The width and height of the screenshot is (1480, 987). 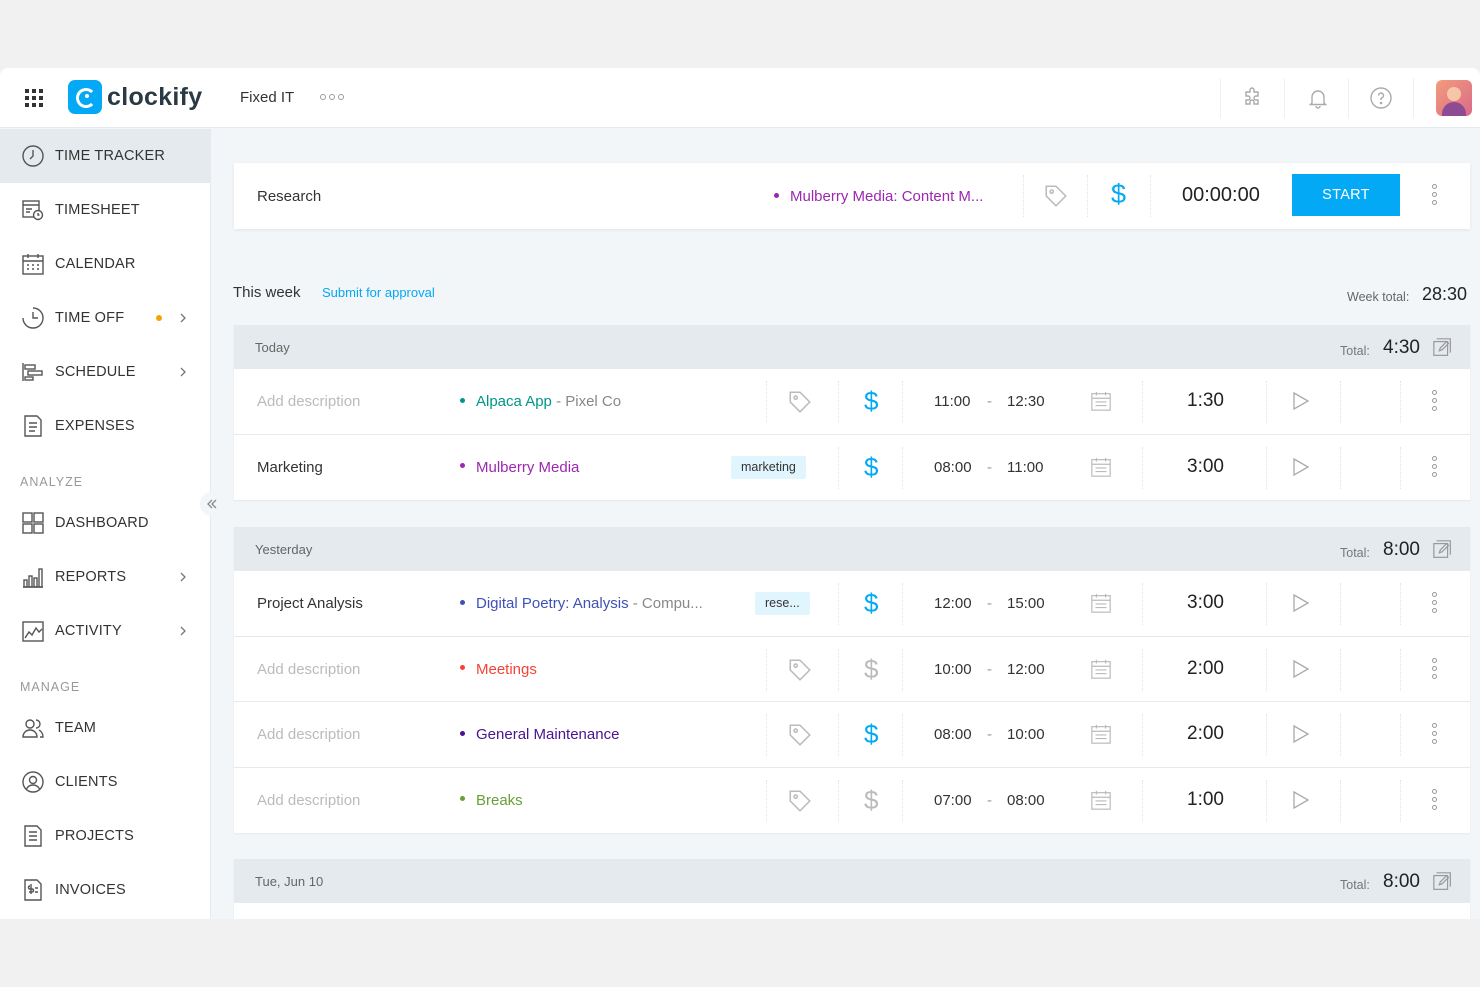 I want to click on entry-start-time: 10:00, so click(x=953, y=669).